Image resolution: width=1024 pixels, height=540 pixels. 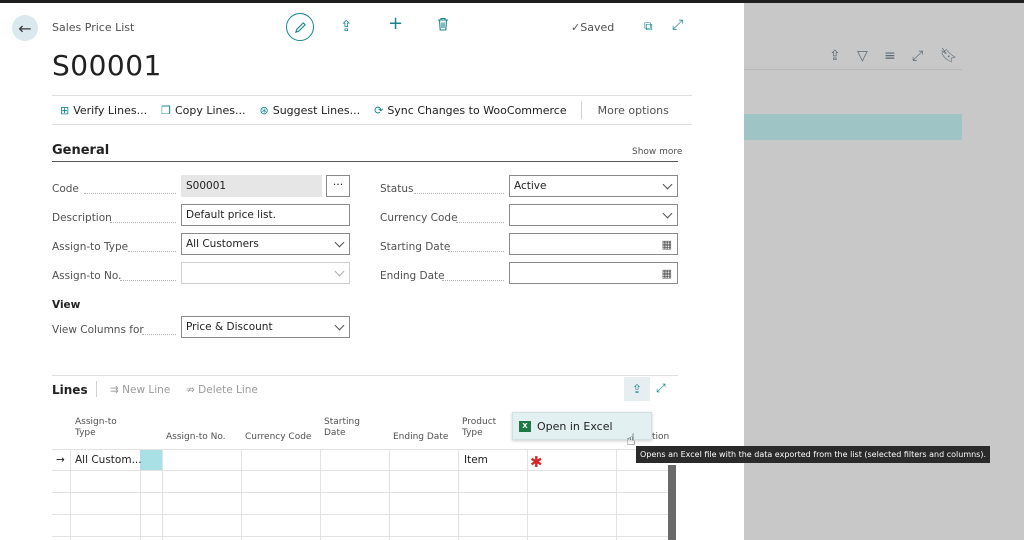 What do you see at coordinates (60, 460) in the screenshot?
I see `row-arrow-icon: →` at bounding box center [60, 460].